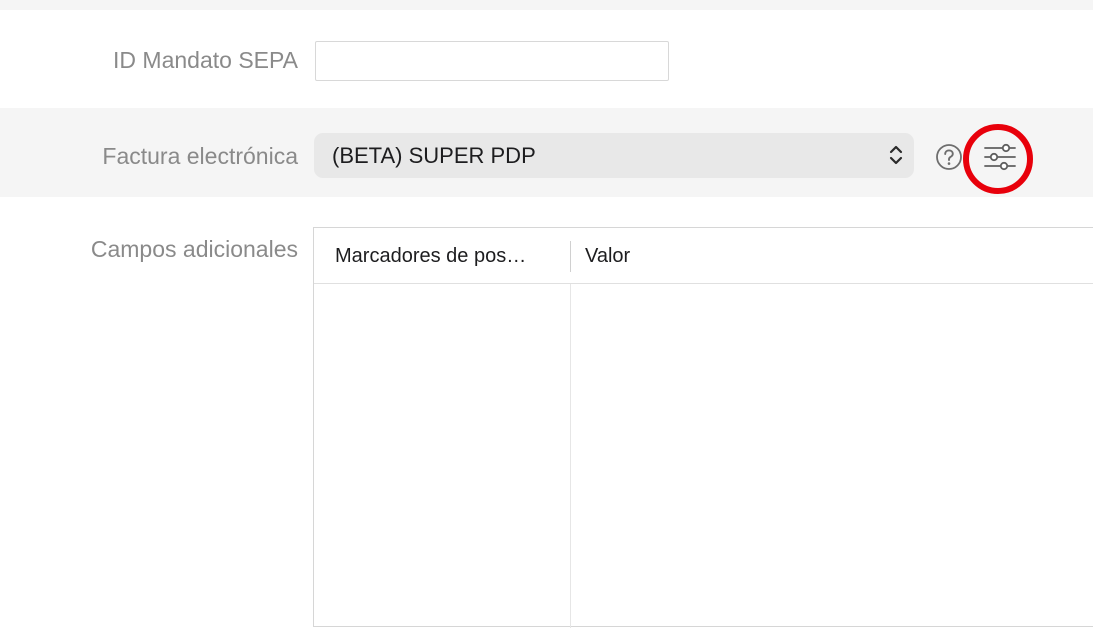  I want to click on chevron-up-down-icon, so click(896, 155).